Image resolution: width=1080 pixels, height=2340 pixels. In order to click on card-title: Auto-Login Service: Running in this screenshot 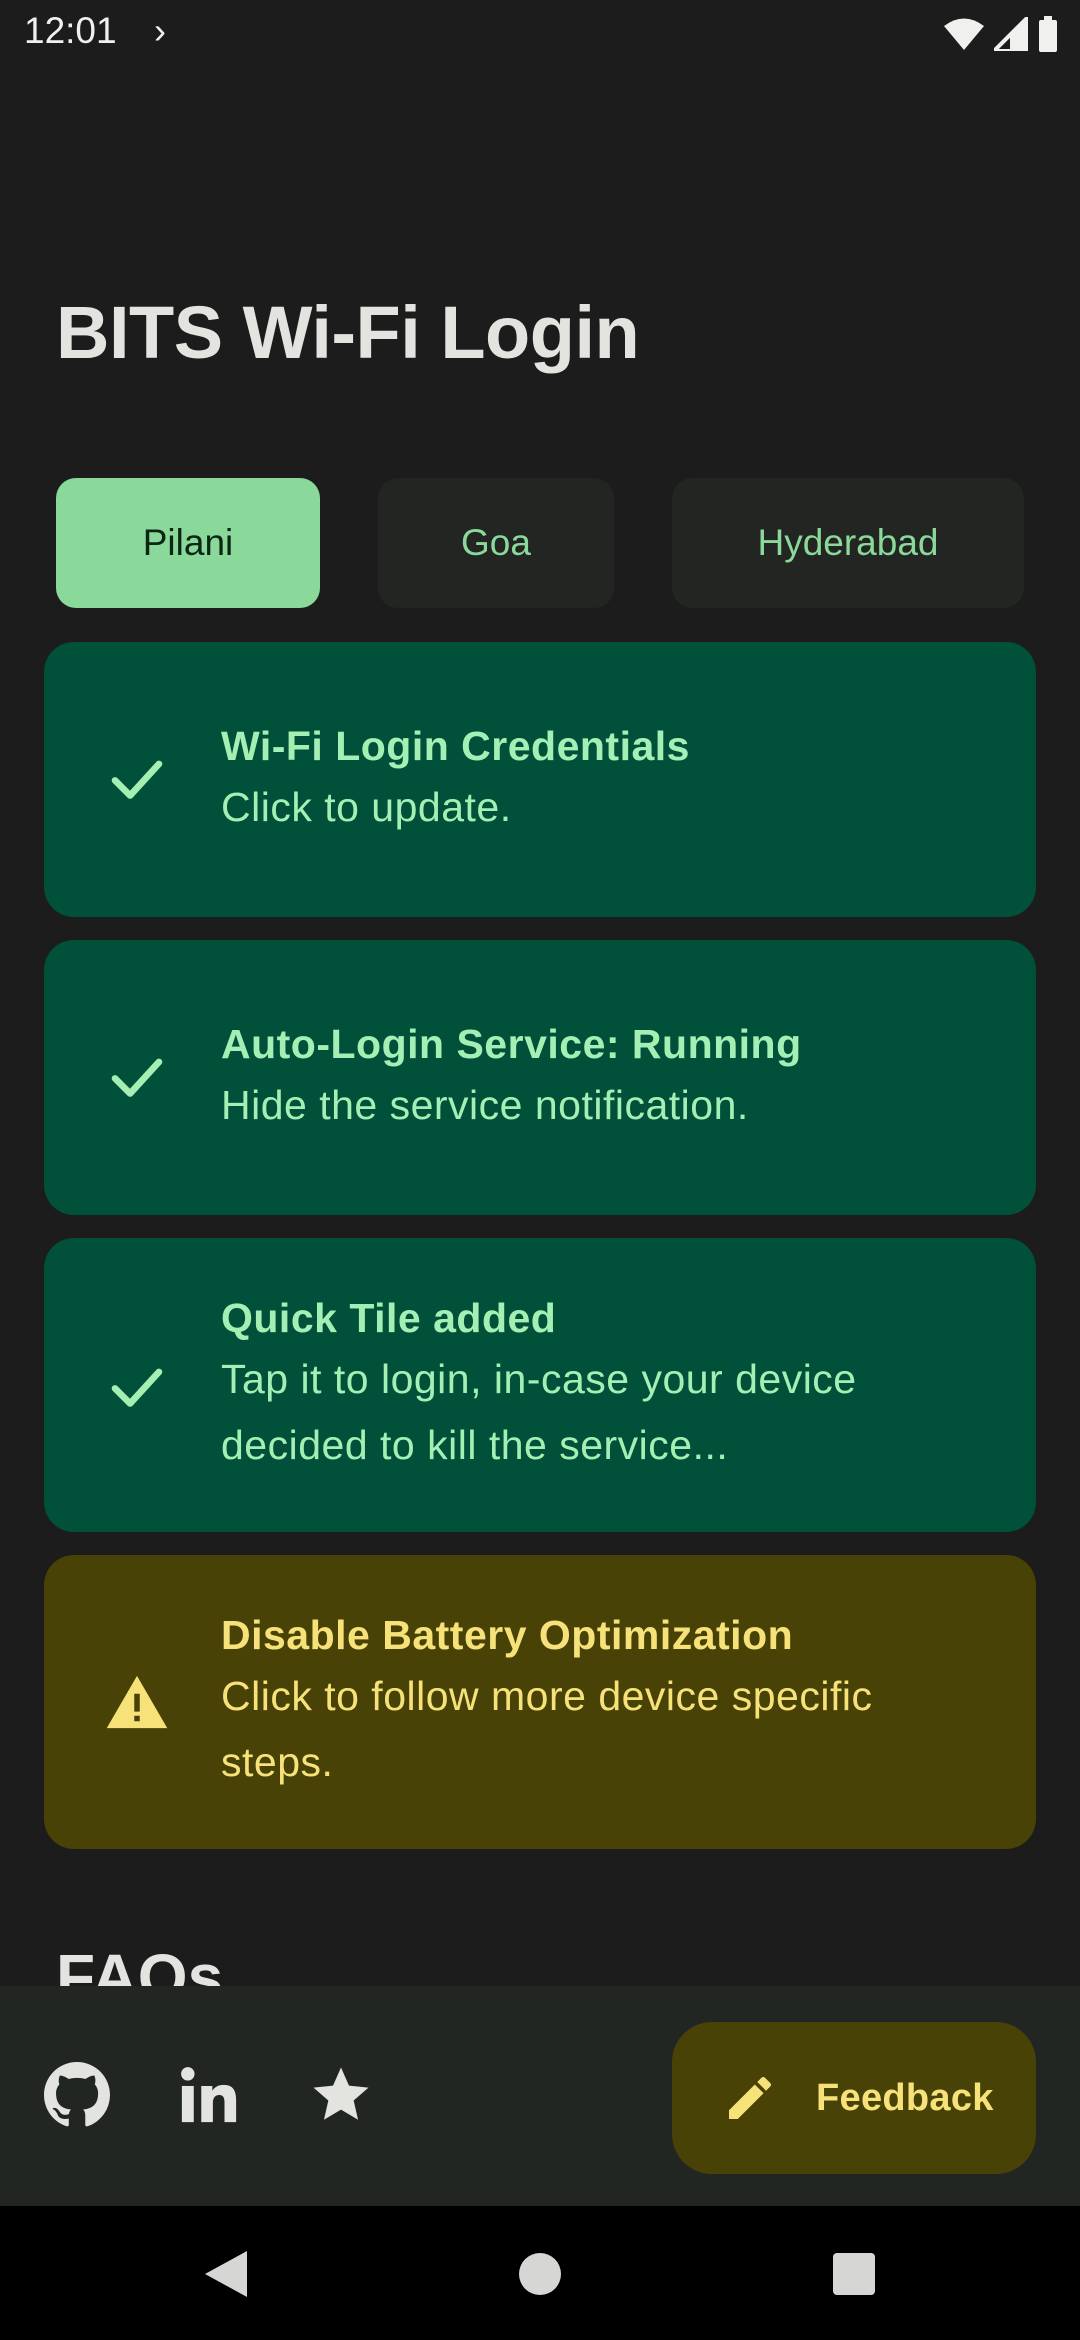, I will do `click(511, 1044)`.